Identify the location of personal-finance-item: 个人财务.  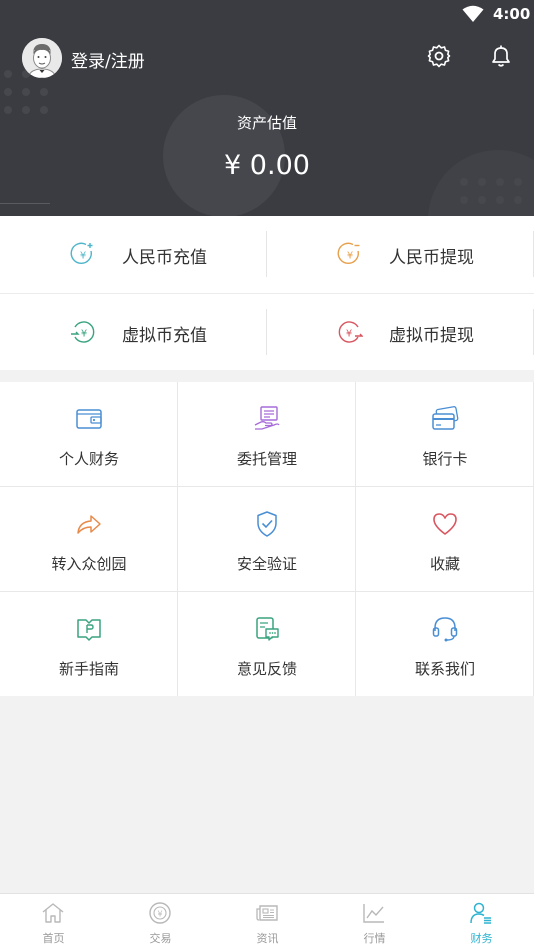
(89, 434).